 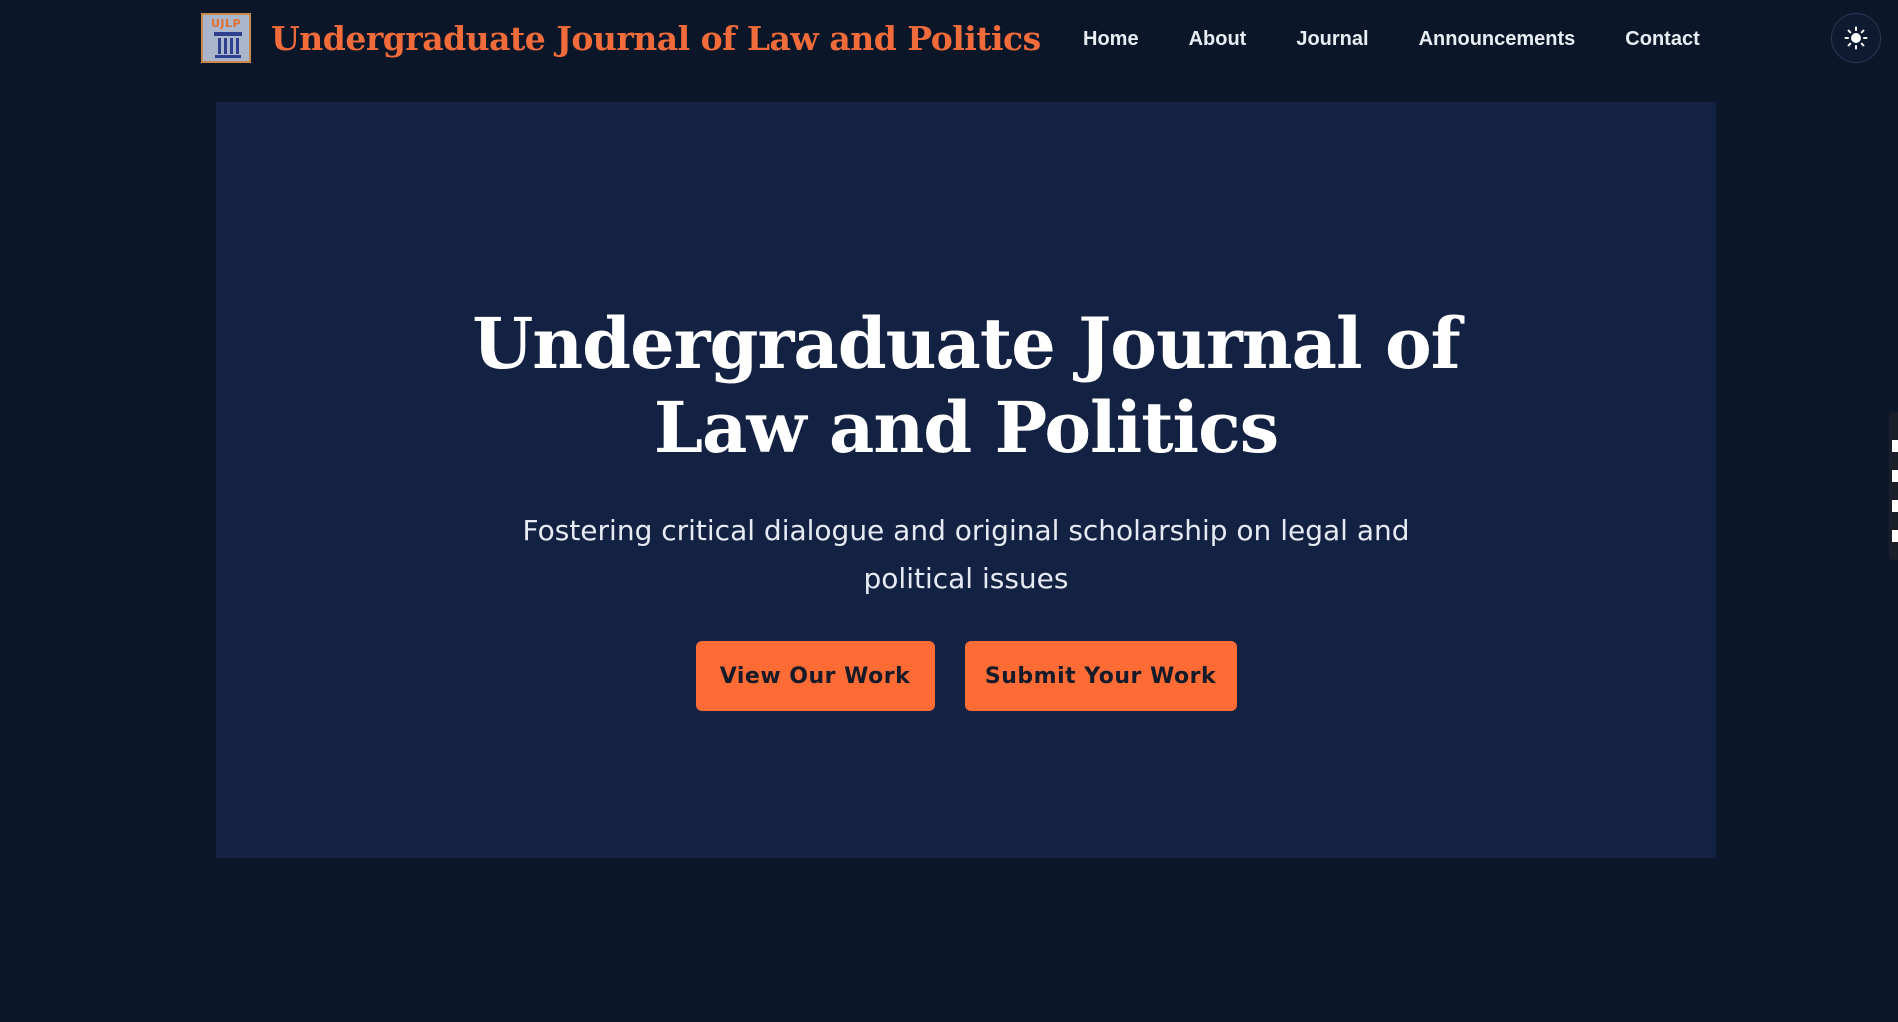 I want to click on column-icon, so click(x=228, y=45).